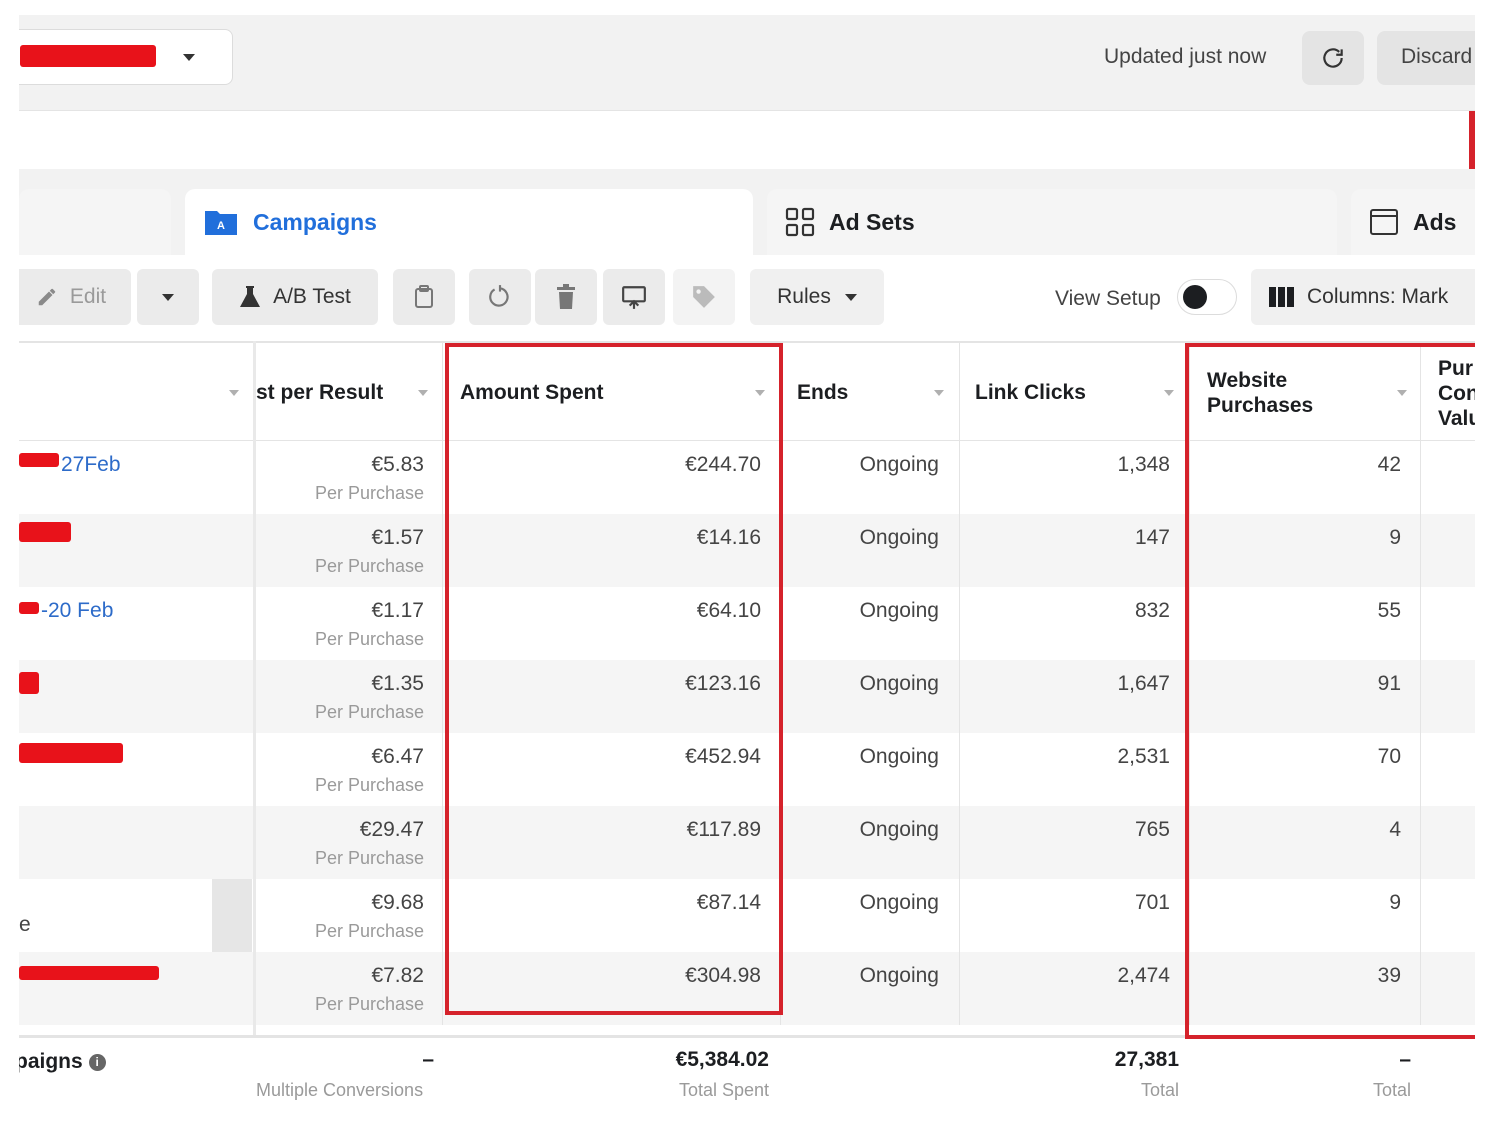  I want to click on chevron-down-icon, so click(850, 297).